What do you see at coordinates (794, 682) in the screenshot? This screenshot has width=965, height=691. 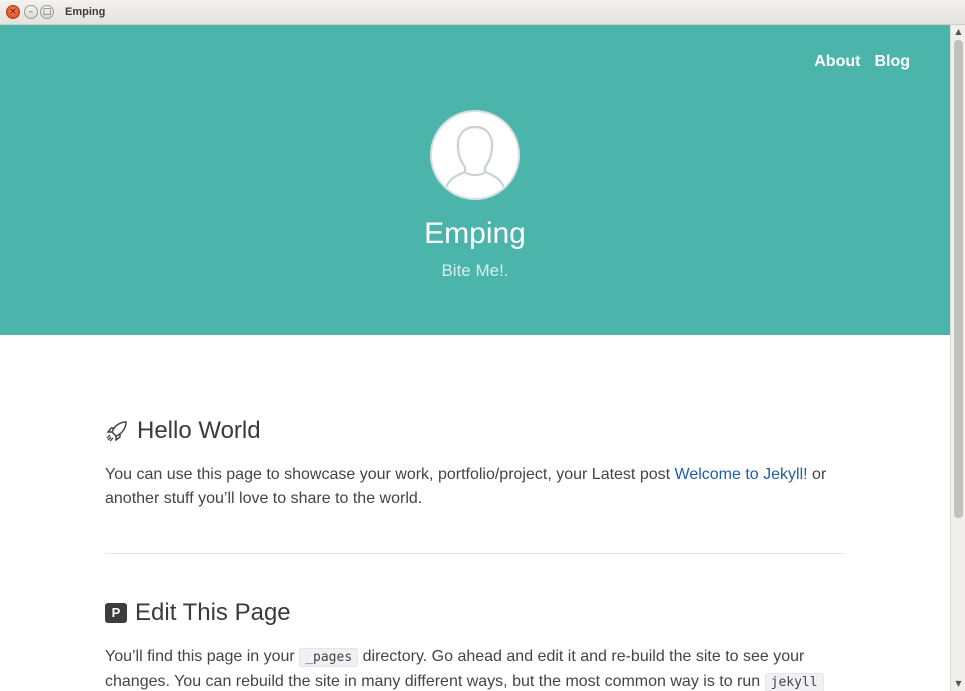 I see `code-snippet: jekyll` at bounding box center [794, 682].